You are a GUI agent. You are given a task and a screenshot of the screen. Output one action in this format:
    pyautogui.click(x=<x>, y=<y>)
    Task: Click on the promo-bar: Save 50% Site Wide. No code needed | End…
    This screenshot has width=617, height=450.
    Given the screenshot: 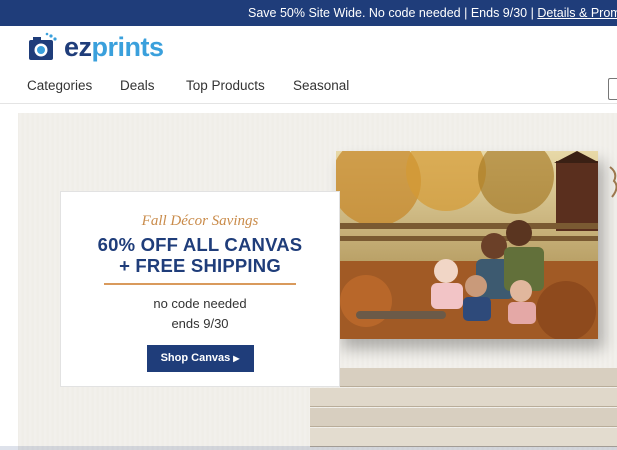 What is the action you would take?
    pyautogui.click(x=308, y=13)
    